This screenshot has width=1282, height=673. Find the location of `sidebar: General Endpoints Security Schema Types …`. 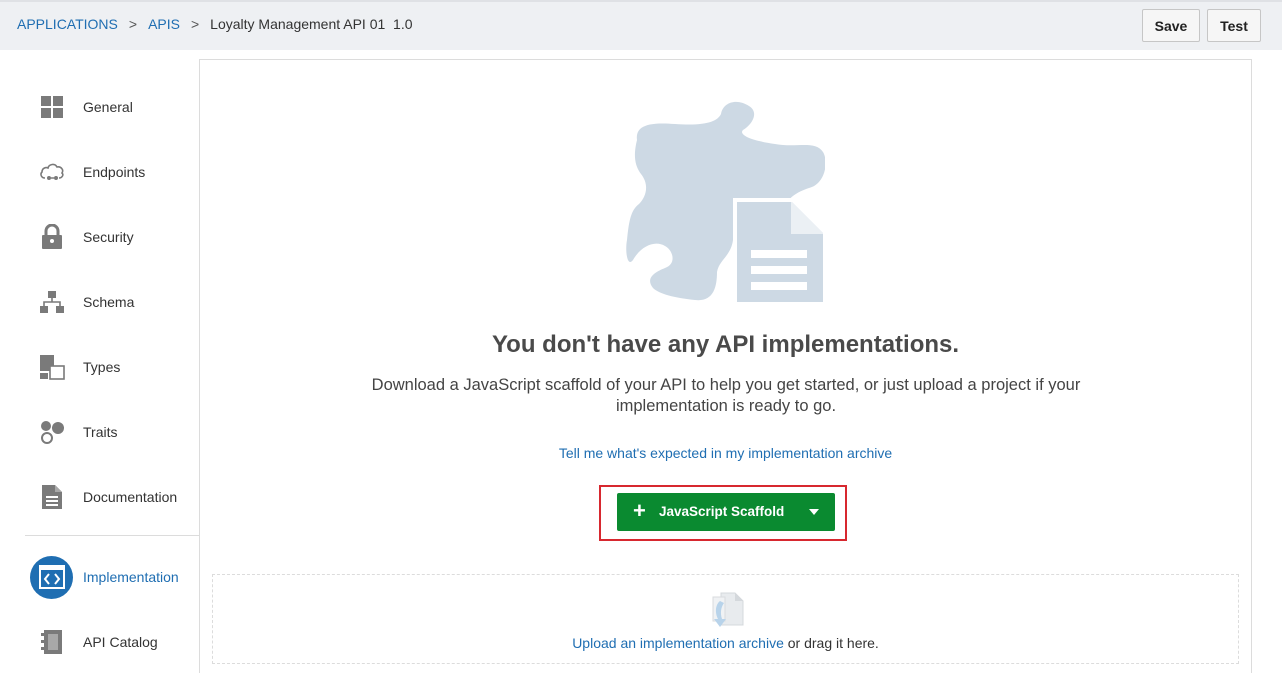

sidebar: General Endpoints Security Schema Types … is located at coordinates (99, 361).